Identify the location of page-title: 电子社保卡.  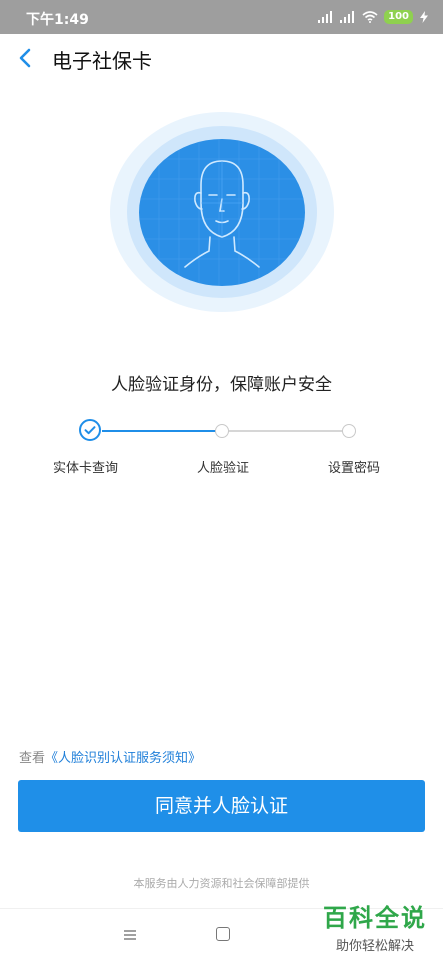
(102, 61).